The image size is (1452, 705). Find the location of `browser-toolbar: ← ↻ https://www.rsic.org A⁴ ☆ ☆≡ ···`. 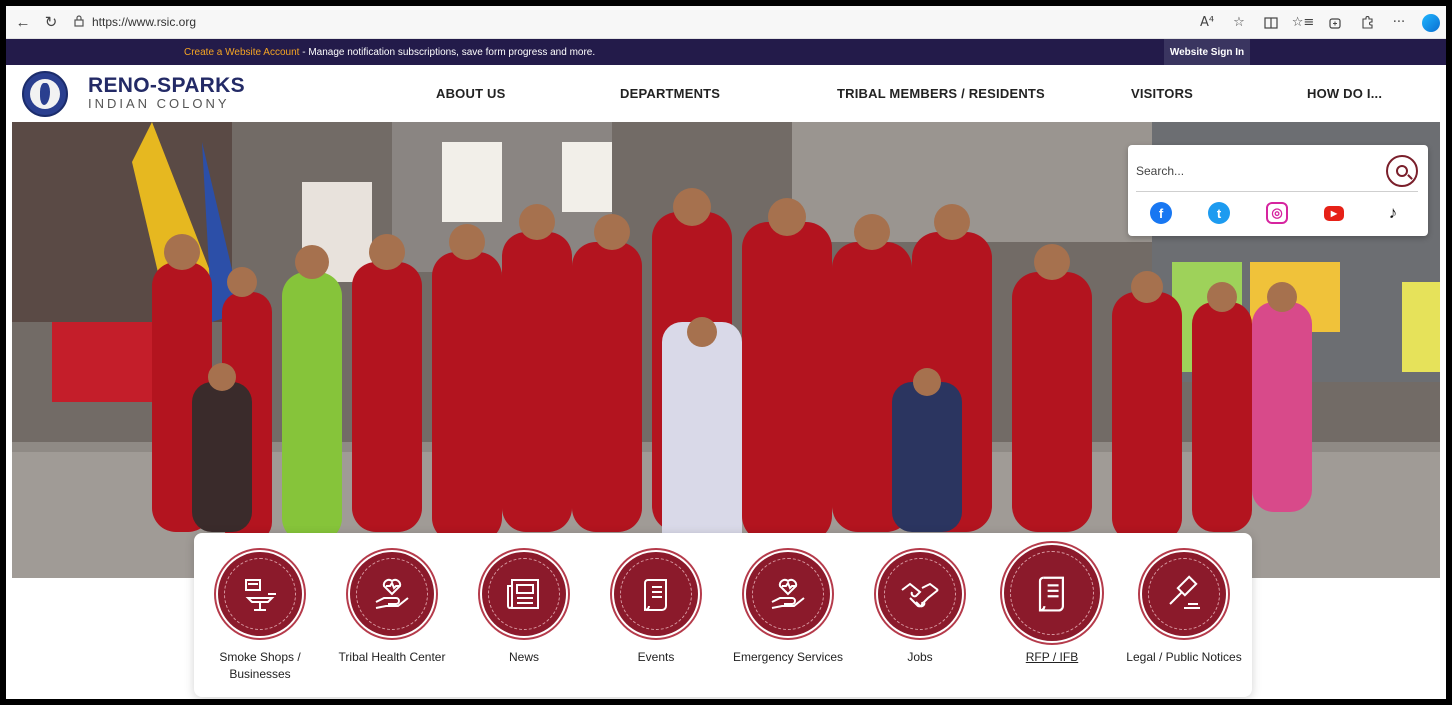

browser-toolbar: ← ↻ https://www.rsic.org A⁴ ☆ ☆≡ ··· is located at coordinates (726, 22).